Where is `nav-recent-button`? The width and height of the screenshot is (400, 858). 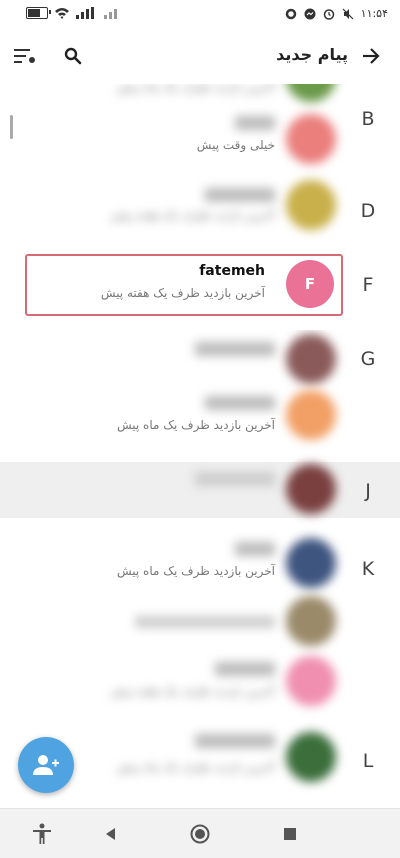 nav-recent-button is located at coordinates (290, 834).